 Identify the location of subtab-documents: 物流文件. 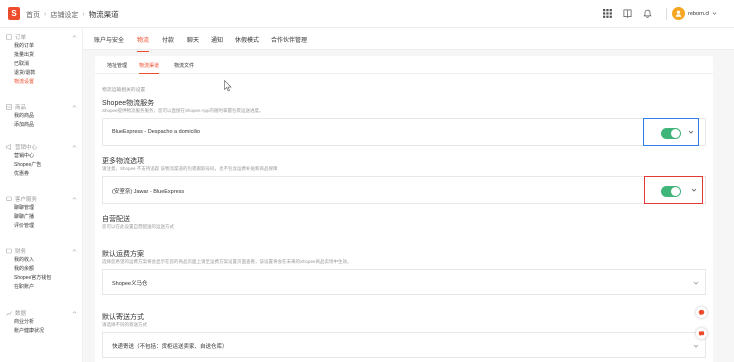
(184, 65).